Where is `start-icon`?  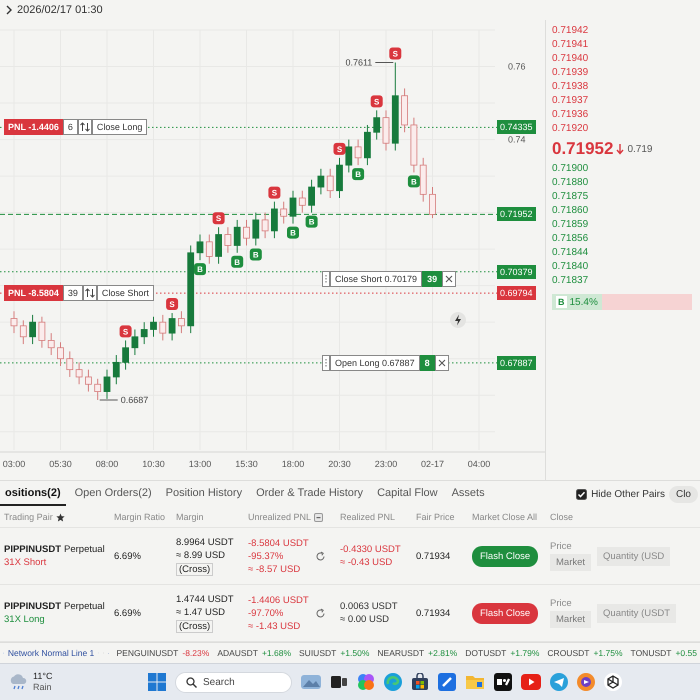 start-icon is located at coordinates (157, 682).